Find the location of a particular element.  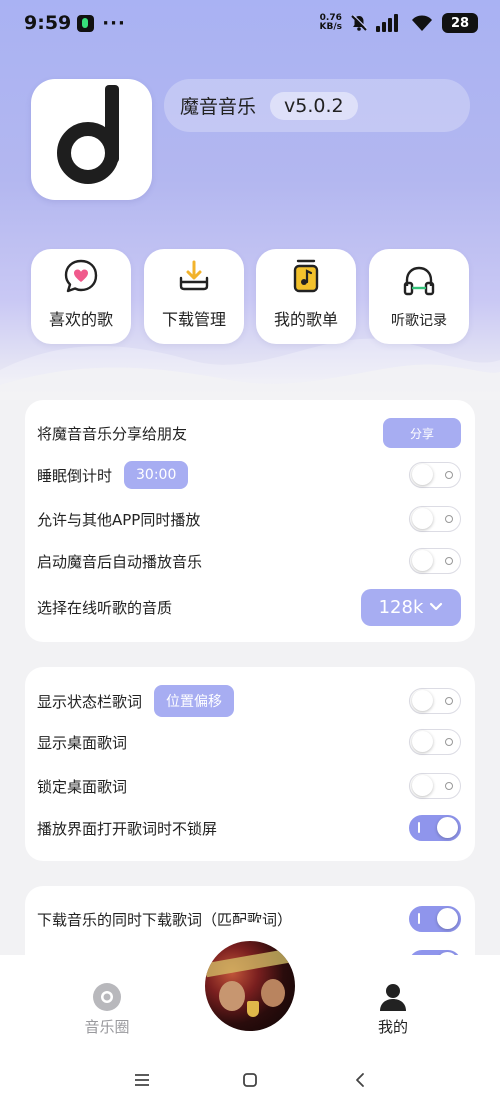

allow-other-apps-toggle is located at coordinates (435, 519).